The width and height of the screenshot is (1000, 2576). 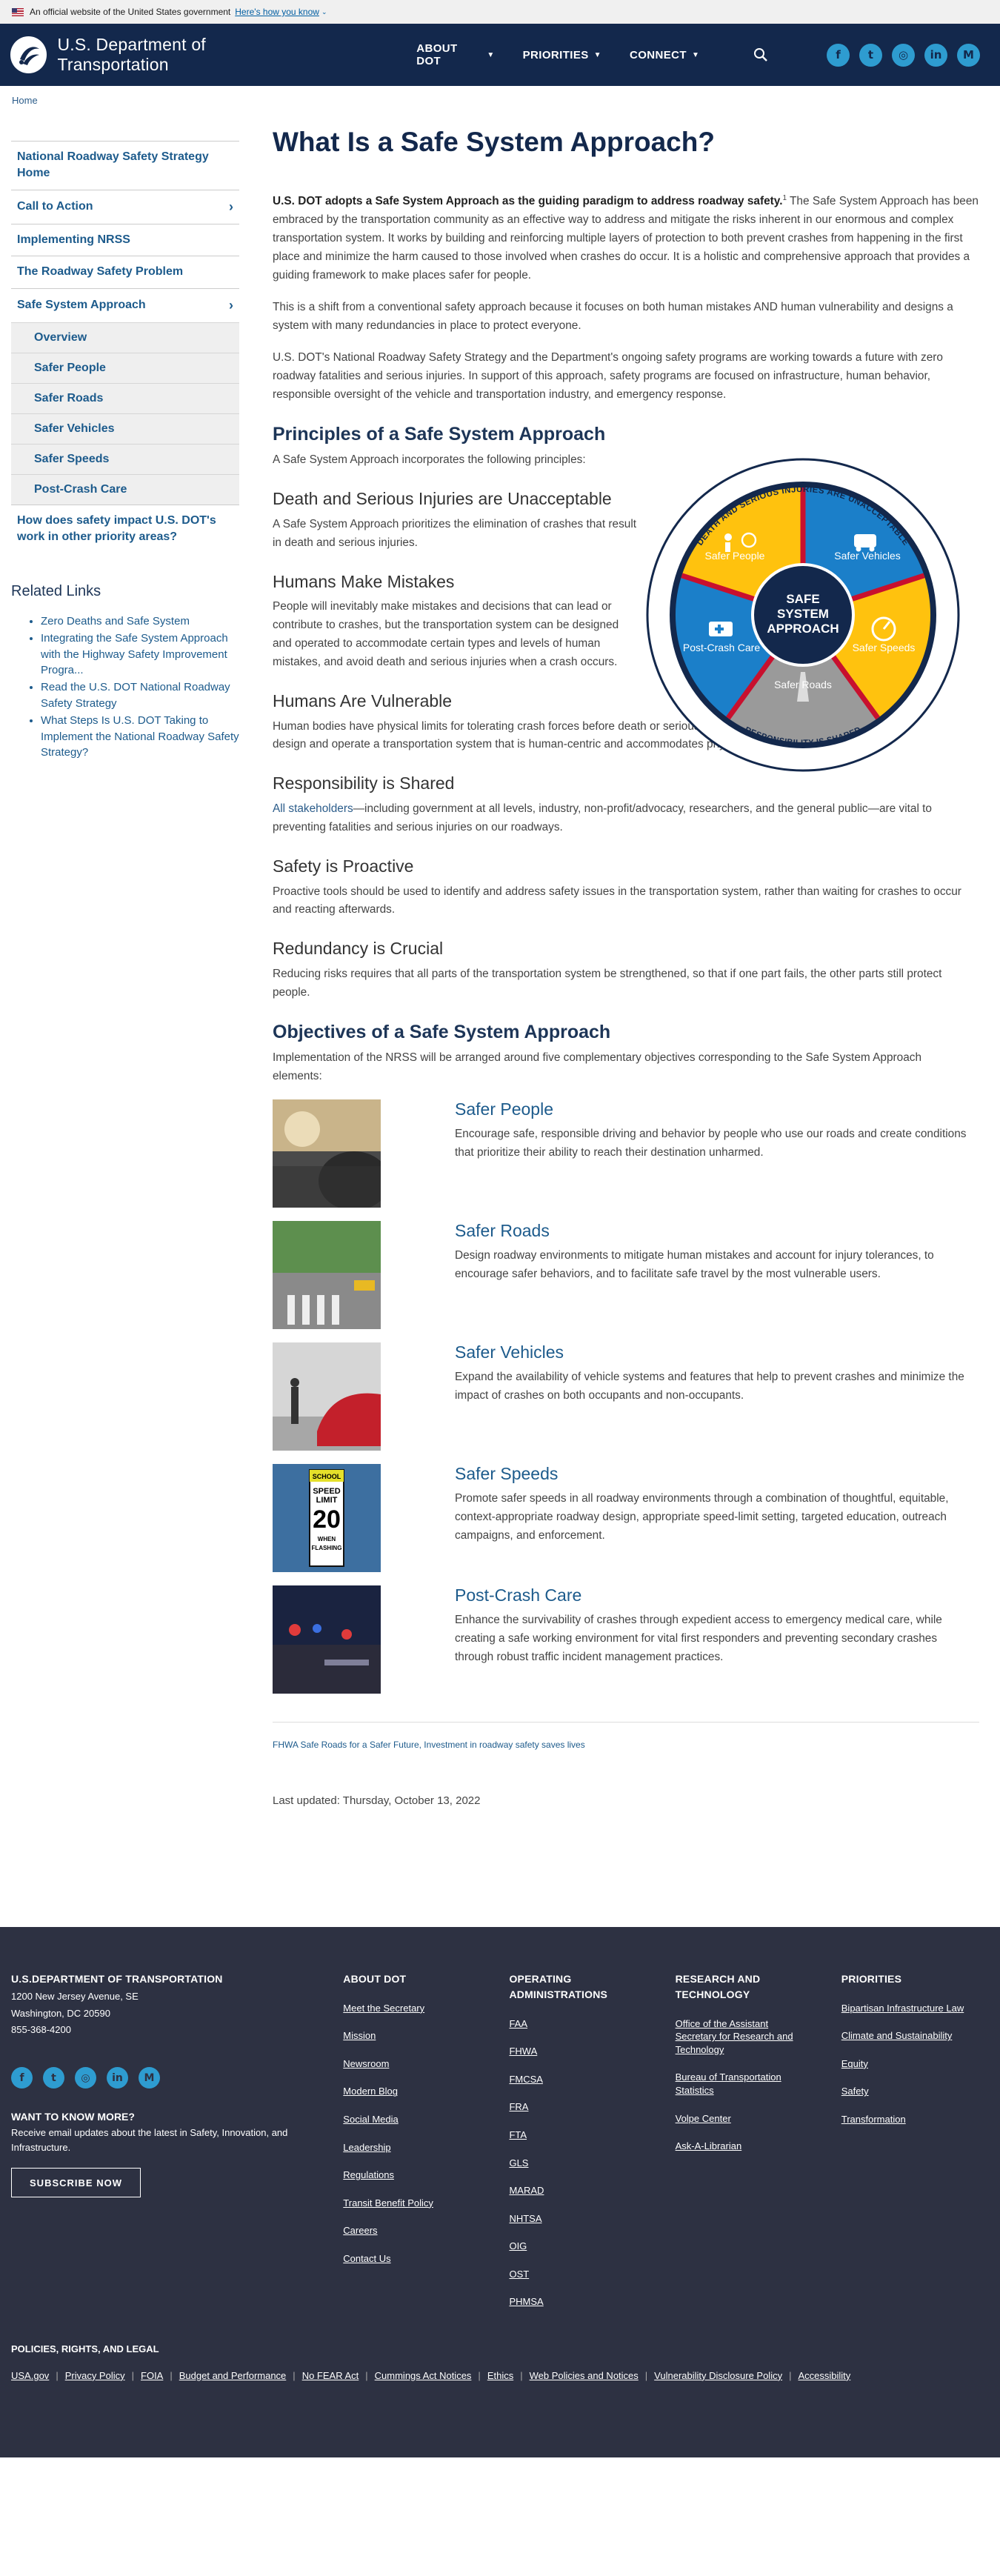 I want to click on speed-limit-sign-photo: SCHOOL SPEED LIMIT 20 WHEN FLASHING, so click(x=327, y=1517).